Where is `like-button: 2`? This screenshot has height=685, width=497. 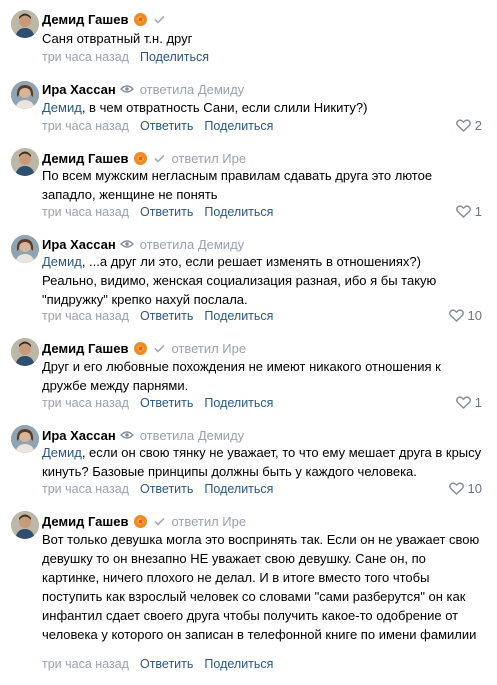 like-button: 2 is located at coordinates (468, 125).